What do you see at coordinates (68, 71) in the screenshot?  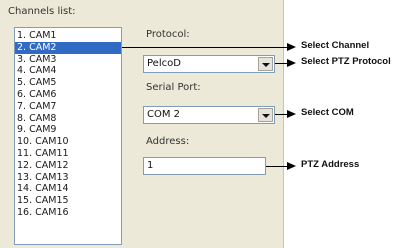 I see `channel-list-item: 4. CAM4` at bounding box center [68, 71].